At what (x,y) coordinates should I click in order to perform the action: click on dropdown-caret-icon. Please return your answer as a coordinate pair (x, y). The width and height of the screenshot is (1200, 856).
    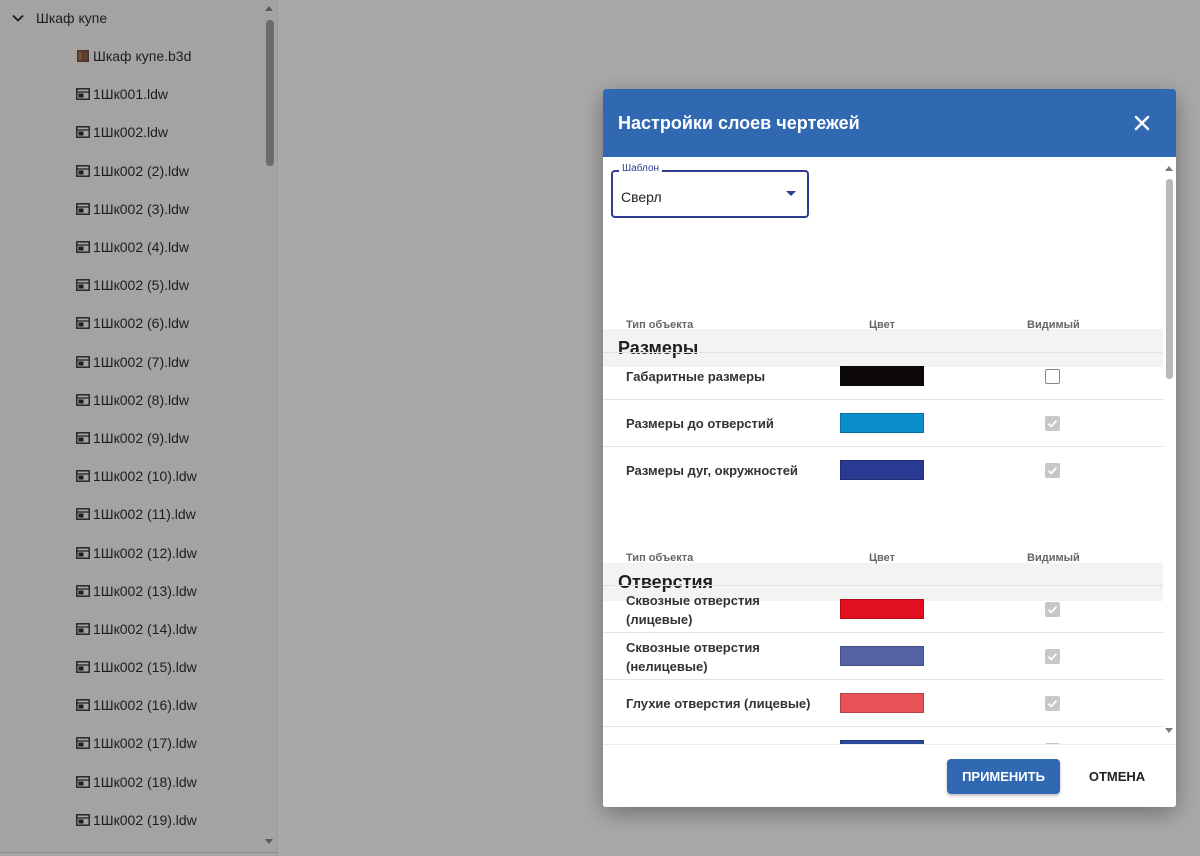
    Looking at the image, I should click on (791, 193).